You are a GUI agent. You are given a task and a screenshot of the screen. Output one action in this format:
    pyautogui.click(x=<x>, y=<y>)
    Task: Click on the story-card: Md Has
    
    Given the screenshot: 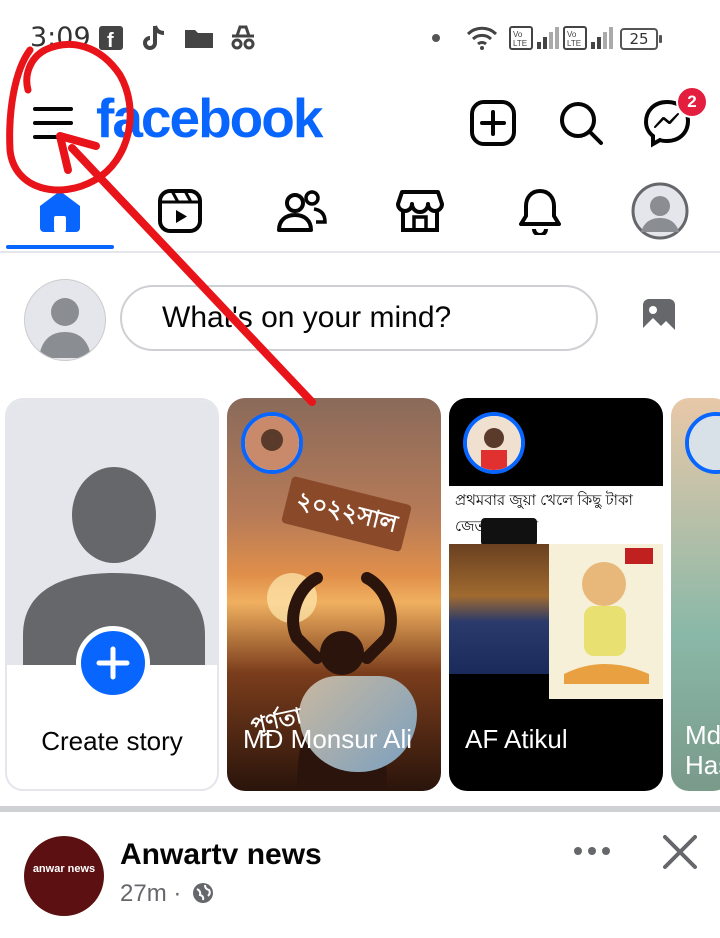 What is the action you would take?
    pyautogui.click(x=695, y=594)
    